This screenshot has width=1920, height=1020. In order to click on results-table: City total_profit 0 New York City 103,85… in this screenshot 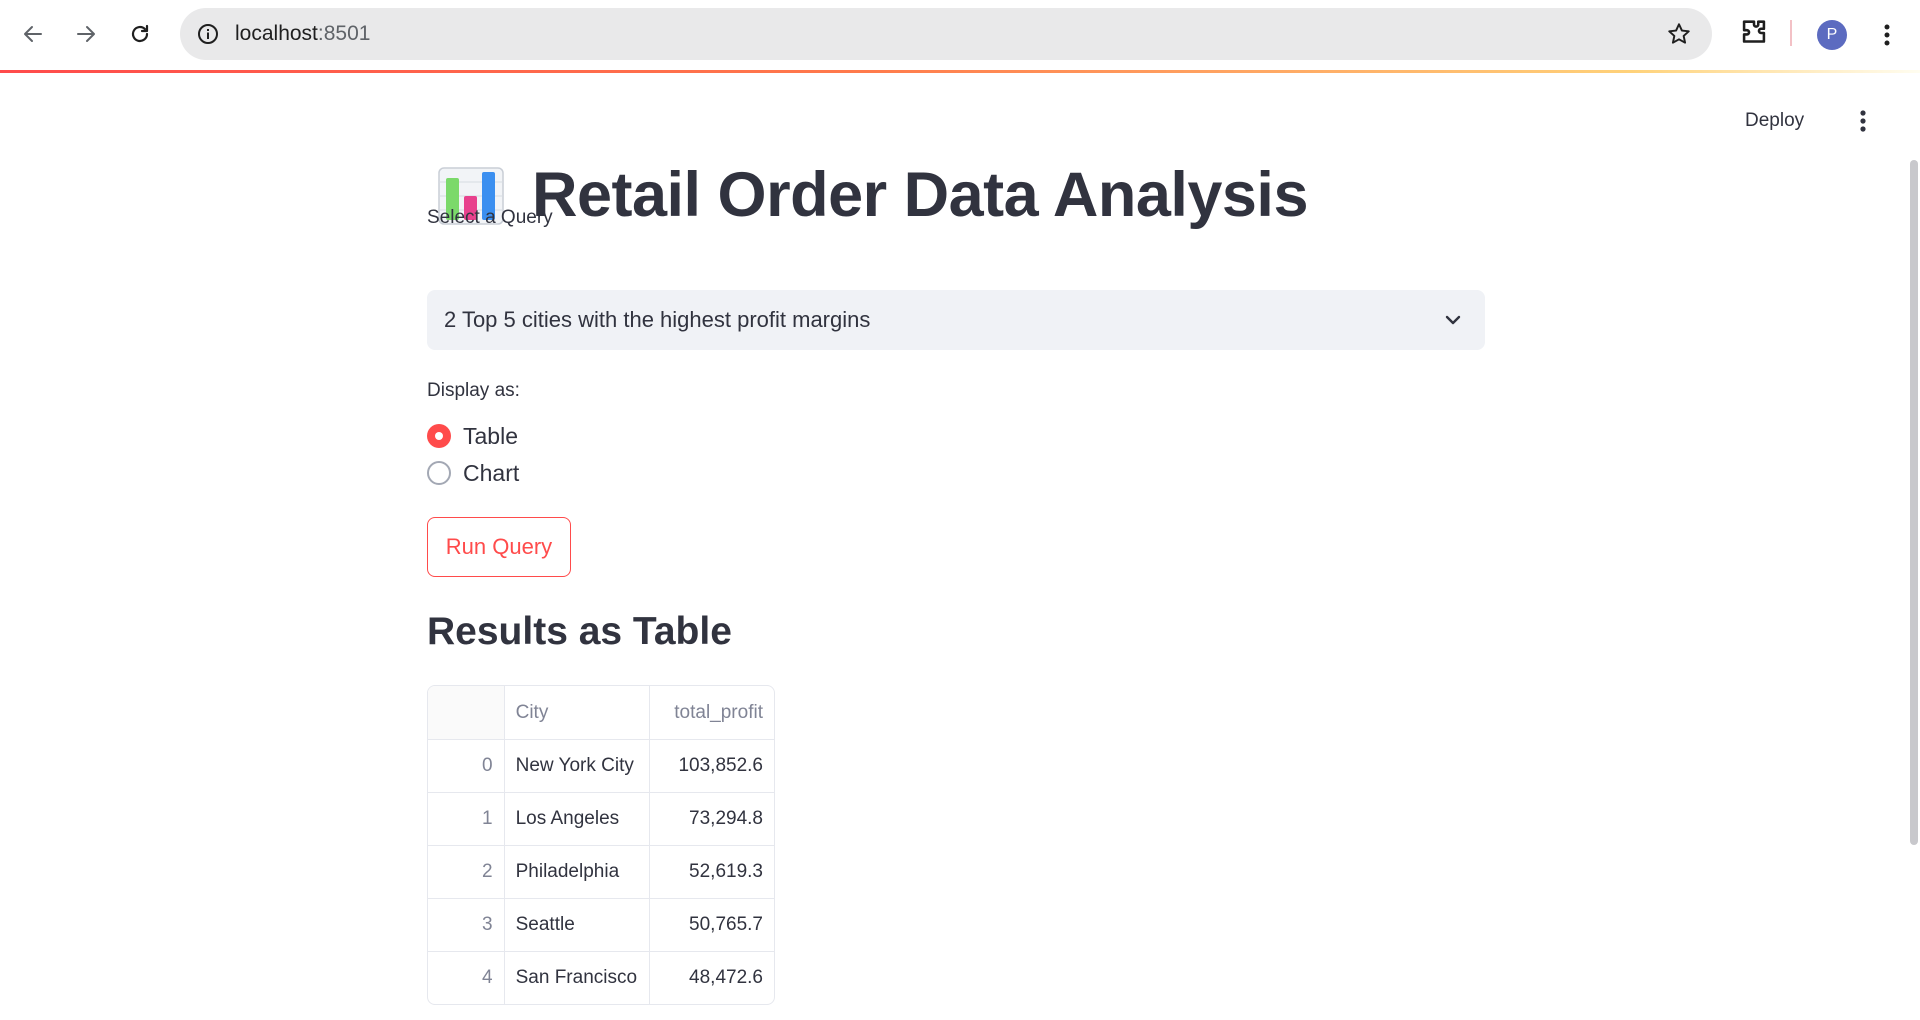, I will do `click(601, 845)`.